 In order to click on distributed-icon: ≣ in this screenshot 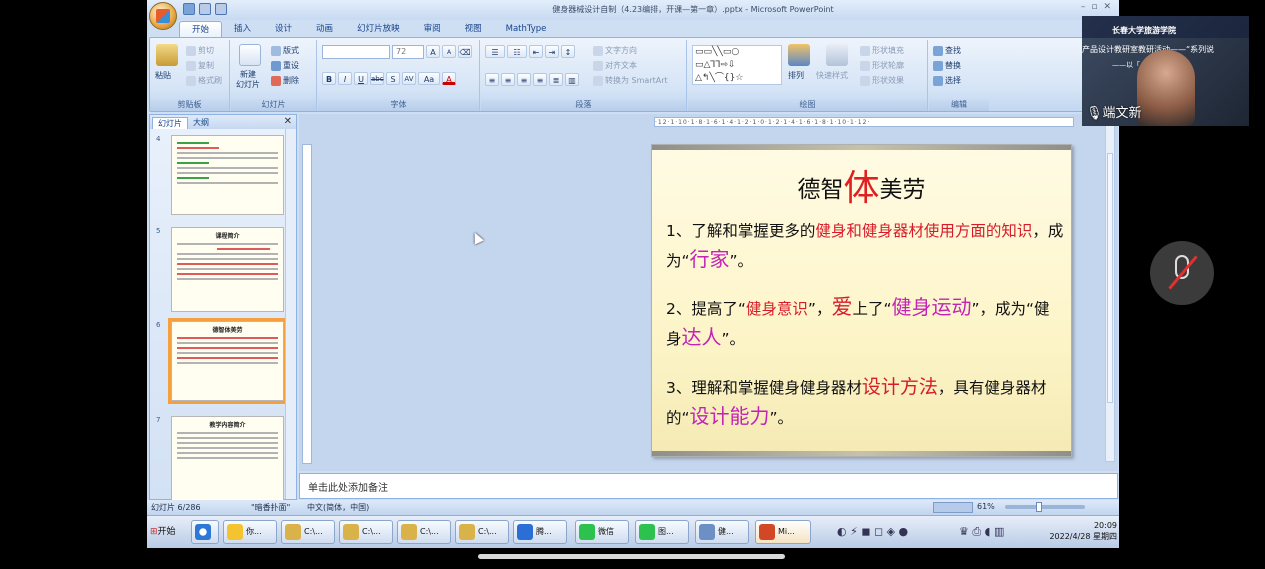, I will do `click(556, 79)`.